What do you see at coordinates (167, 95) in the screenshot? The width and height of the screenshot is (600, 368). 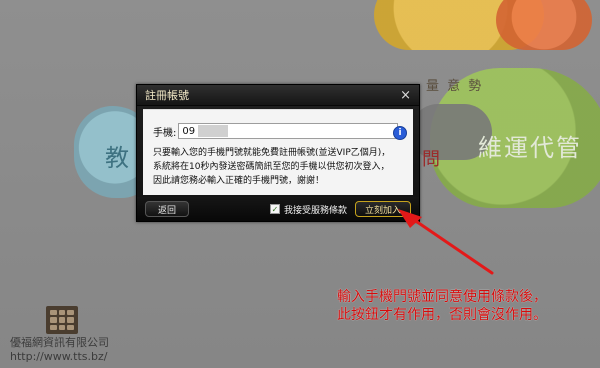 I see `dialog-title: 註冊帳號` at bounding box center [167, 95].